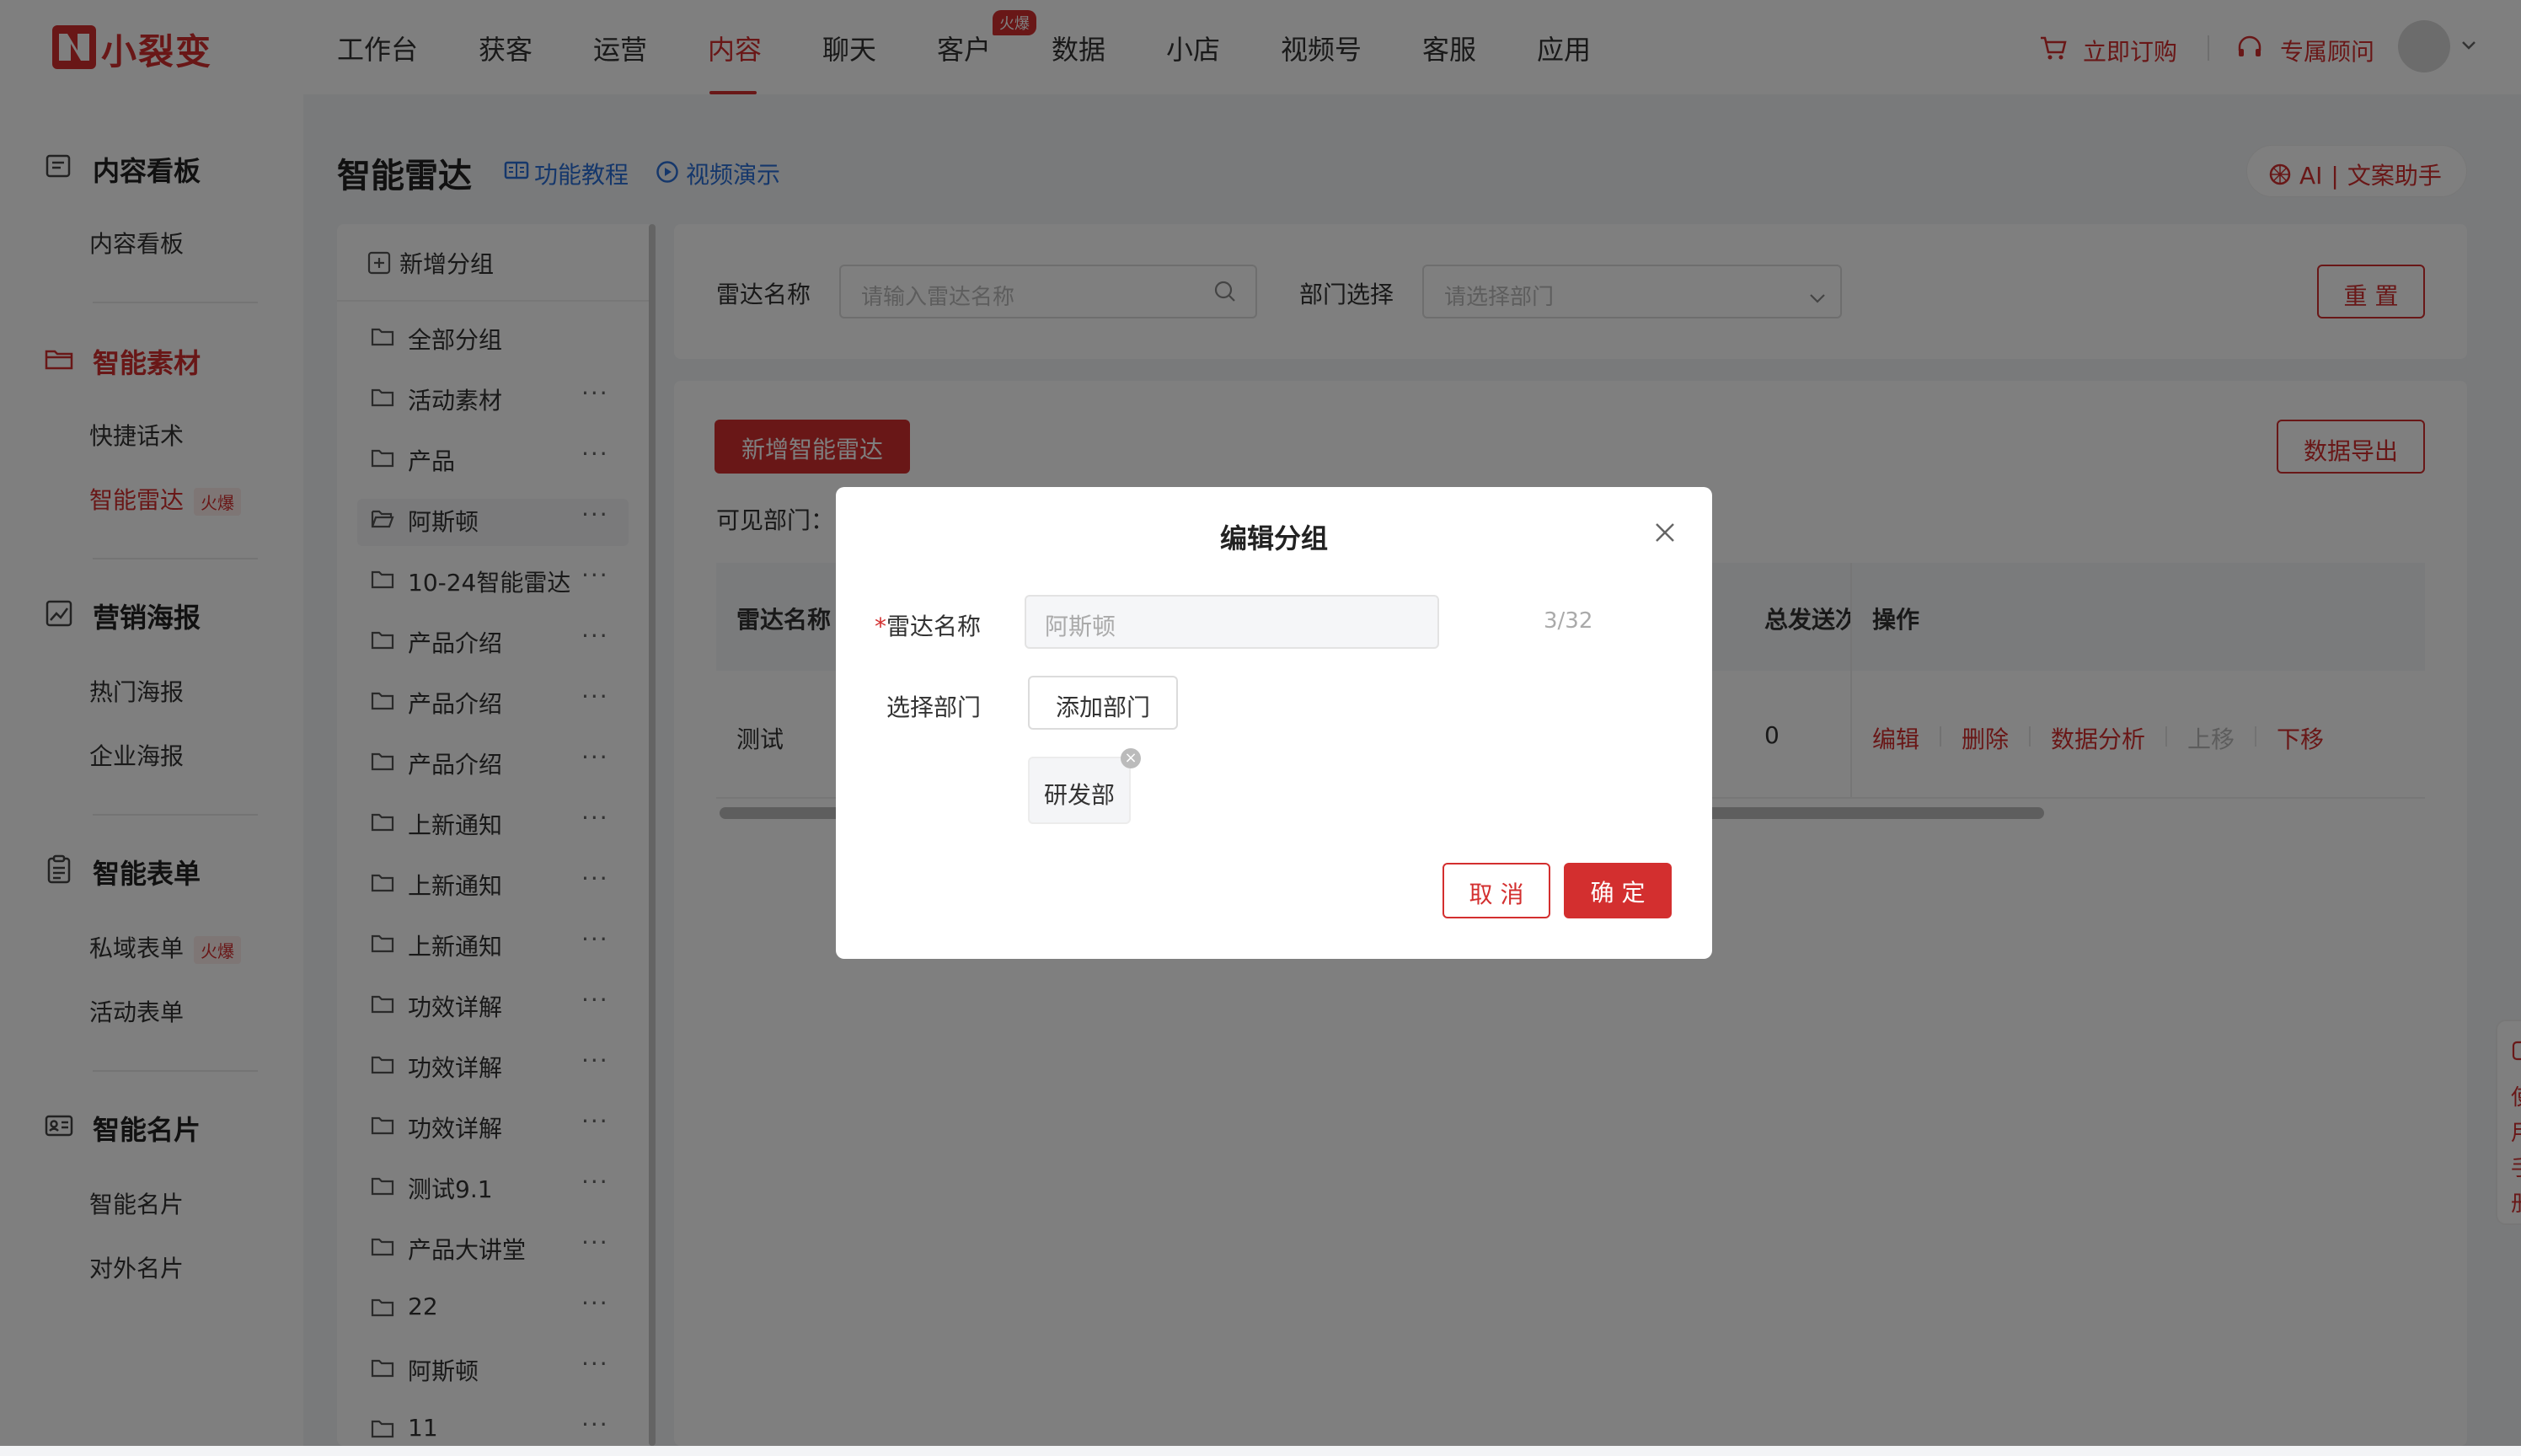  I want to click on confirm-button: 确 定, so click(1618, 890).